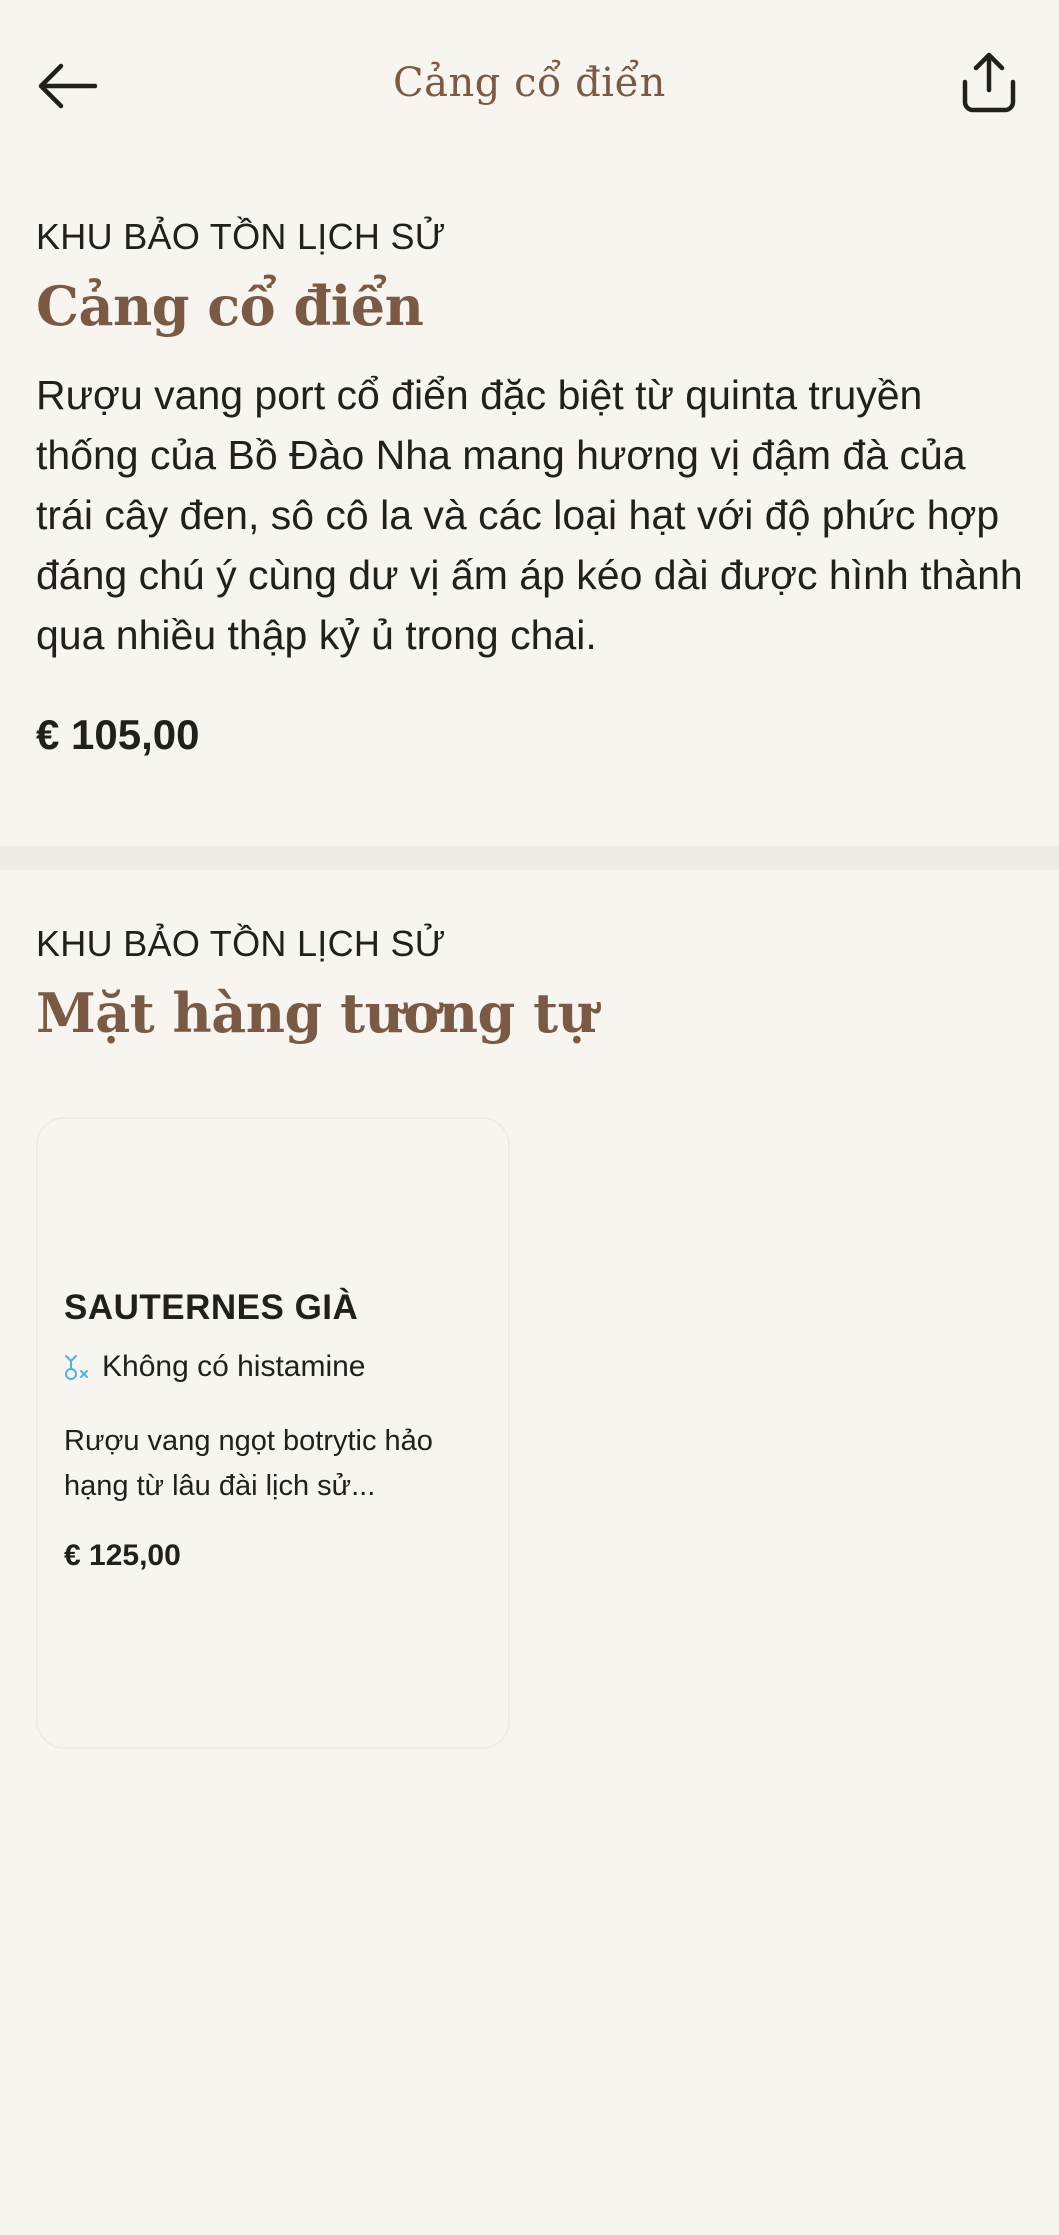 The height and width of the screenshot is (2235, 1059). I want to click on similar-title: Mặt hàng tương tự, so click(316, 1013).